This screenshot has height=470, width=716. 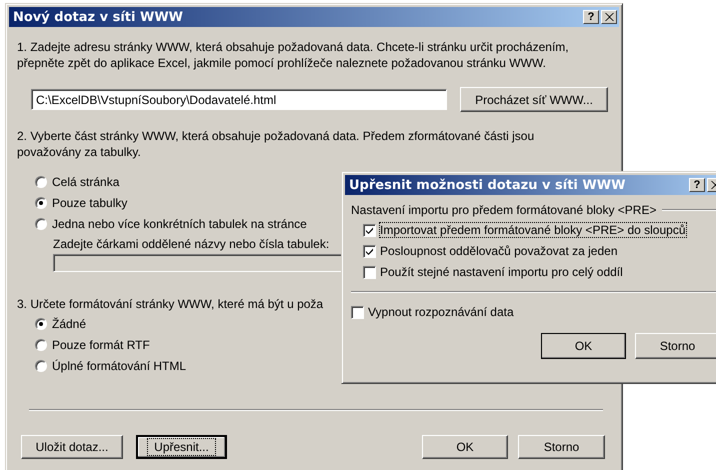 What do you see at coordinates (276, 144) in the screenshot?
I see `instruction-text: 2. Vyberte část stránky WWW, která obsahuje požadovaná data. Předem zformátované části jsou považovány za tabulky.` at bounding box center [276, 144].